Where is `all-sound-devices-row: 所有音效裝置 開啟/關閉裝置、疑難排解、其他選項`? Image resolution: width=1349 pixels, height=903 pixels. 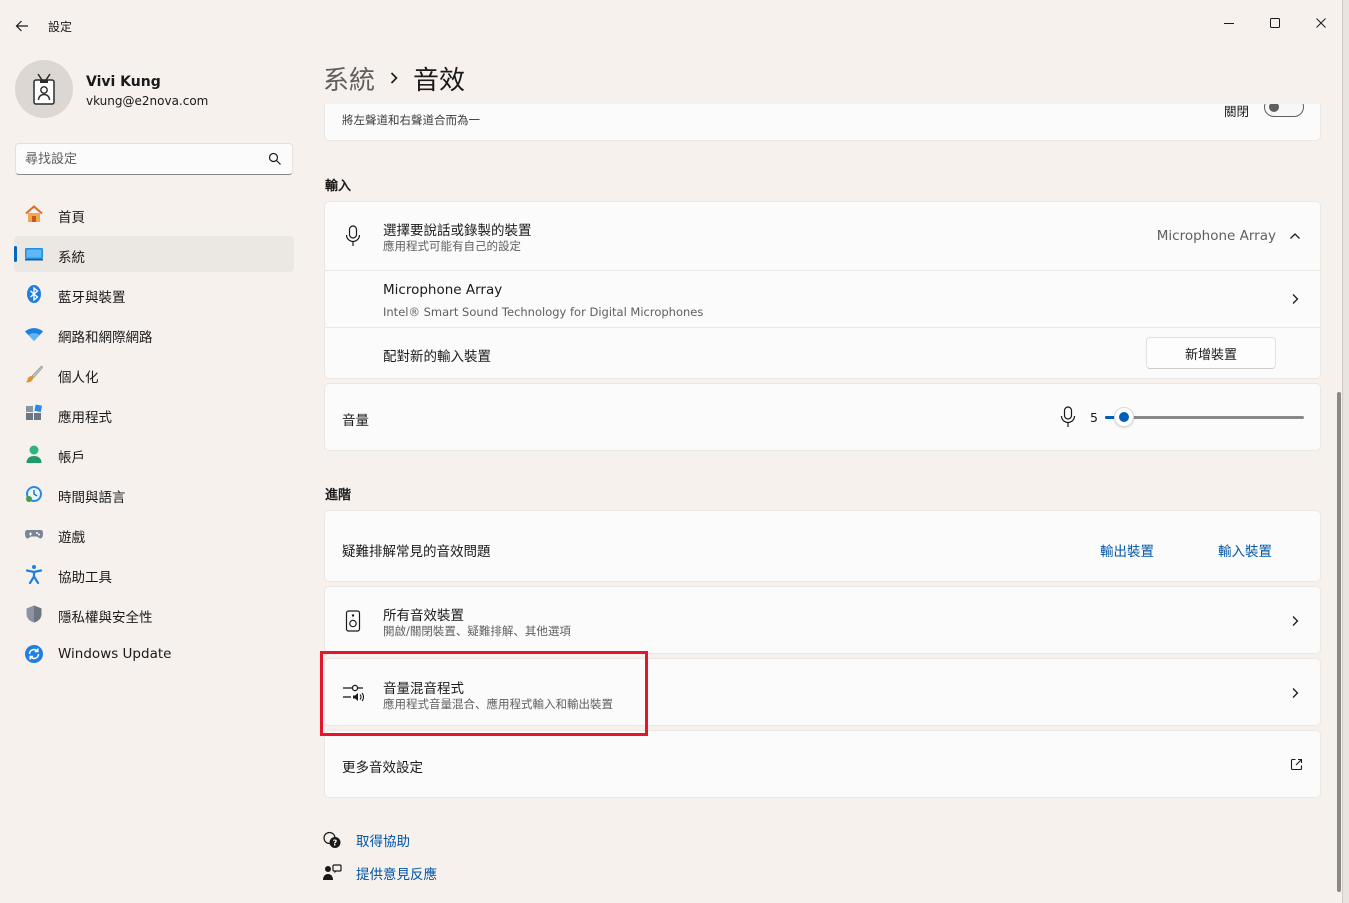 all-sound-devices-row: 所有音效裝置 開啟/關閉裝置、疑難排解、其他選項 is located at coordinates (822, 620).